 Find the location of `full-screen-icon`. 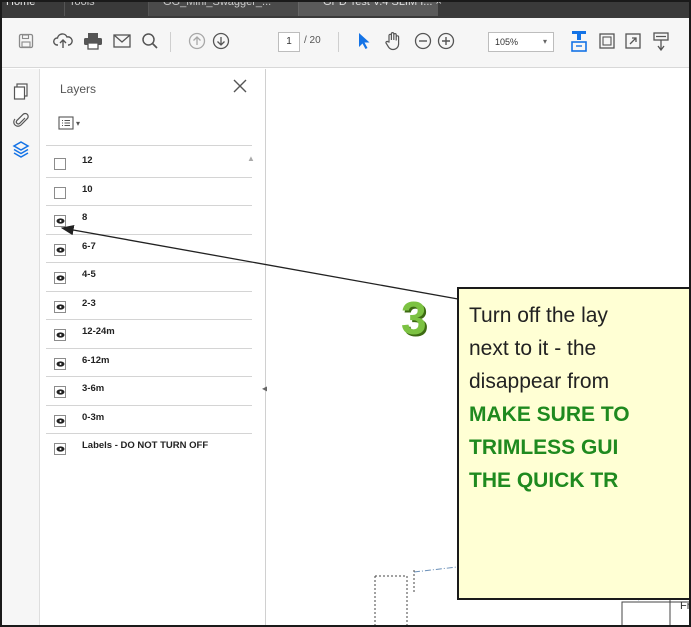

full-screen-icon is located at coordinates (633, 41).